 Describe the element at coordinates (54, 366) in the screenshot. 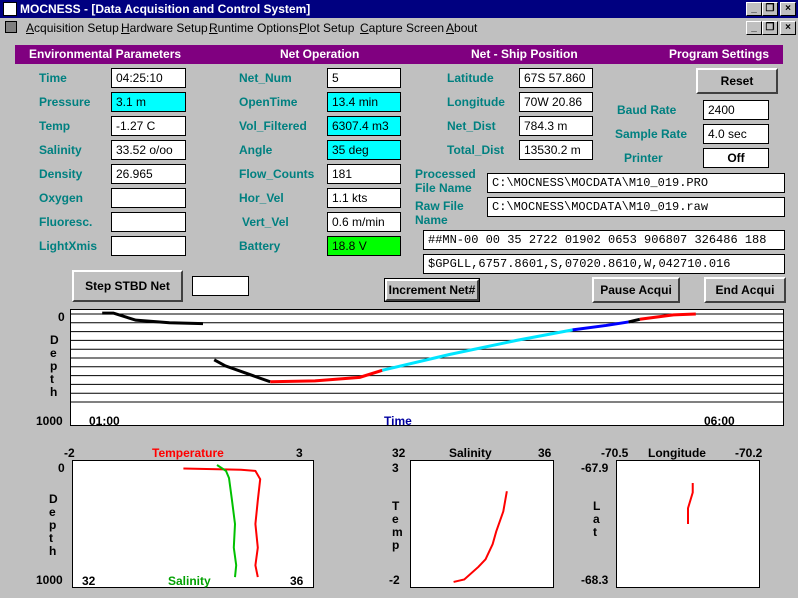

I see `depth-chart-y-label: Depth` at that location.